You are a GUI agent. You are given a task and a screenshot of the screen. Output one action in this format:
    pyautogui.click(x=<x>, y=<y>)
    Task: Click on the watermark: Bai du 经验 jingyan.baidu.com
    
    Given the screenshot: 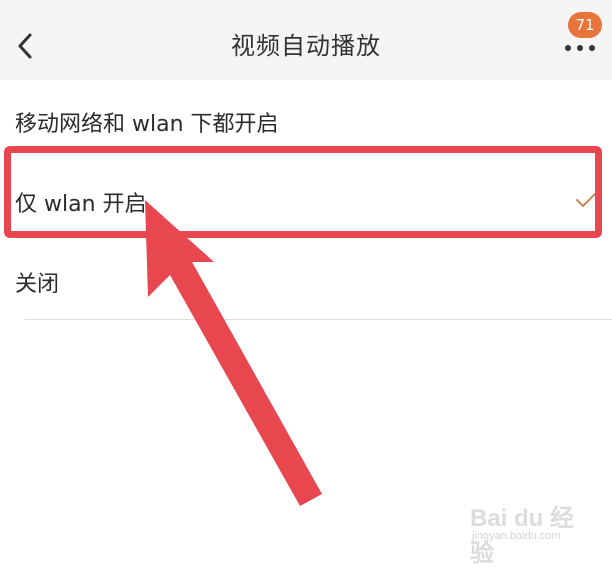 What is the action you would take?
    pyautogui.click(x=530, y=532)
    